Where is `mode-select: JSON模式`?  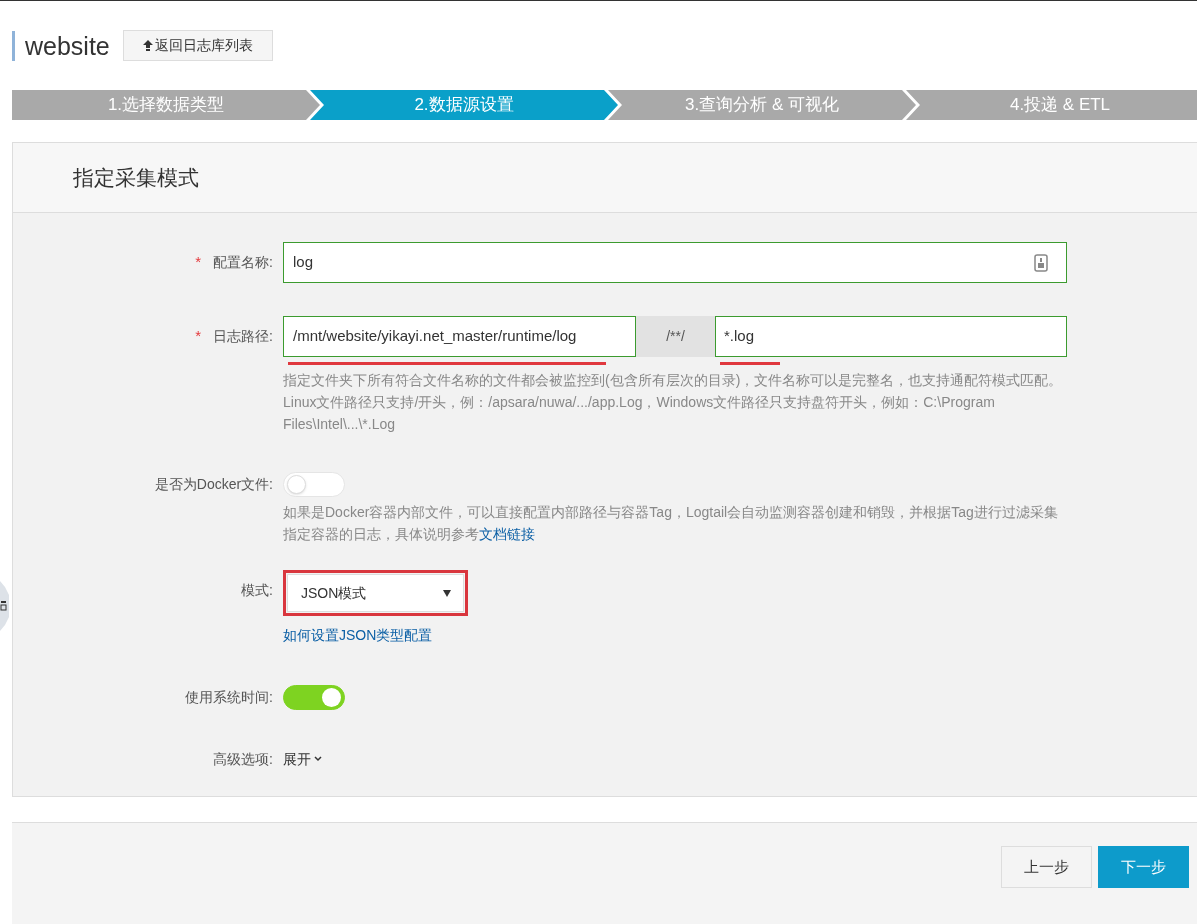 mode-select: JSON模式 is located at coordinates (375, 593).